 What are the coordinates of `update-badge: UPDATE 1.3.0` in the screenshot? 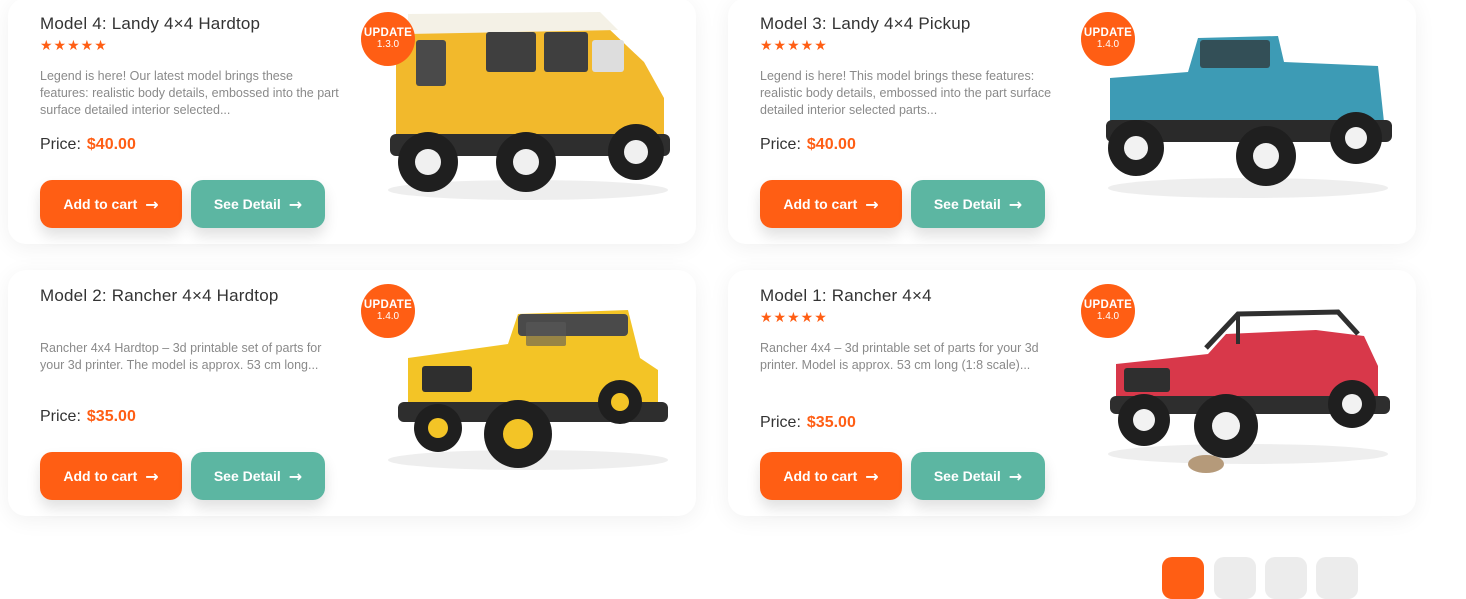 It's located at (388, 39).